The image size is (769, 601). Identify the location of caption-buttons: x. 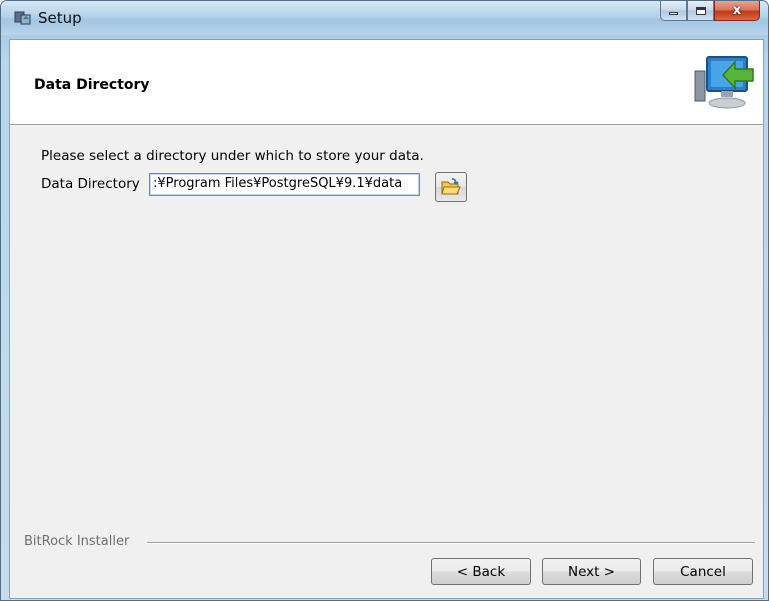
(710, 11).